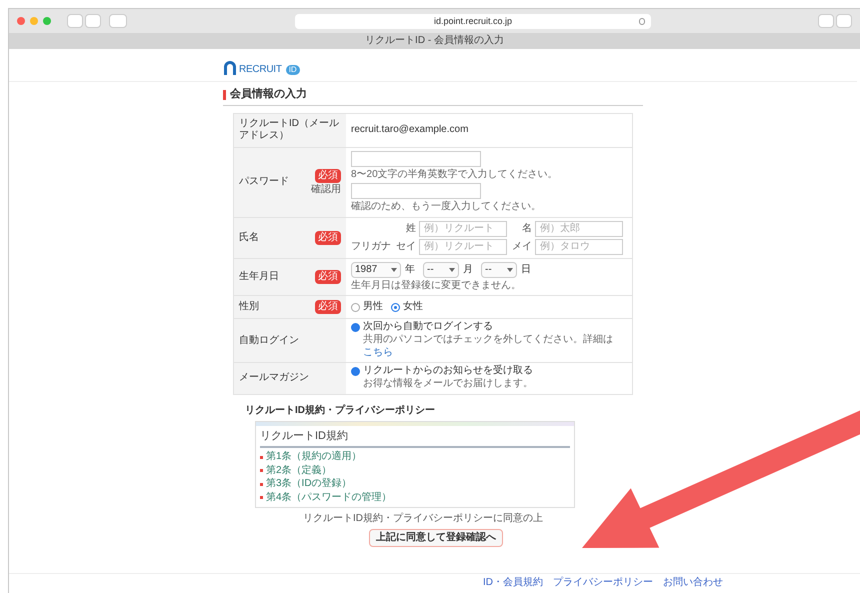 This screenshot has height=593, width=860. I want to click on policy-link: 第3条（IDの登録）, so click(309, 484).